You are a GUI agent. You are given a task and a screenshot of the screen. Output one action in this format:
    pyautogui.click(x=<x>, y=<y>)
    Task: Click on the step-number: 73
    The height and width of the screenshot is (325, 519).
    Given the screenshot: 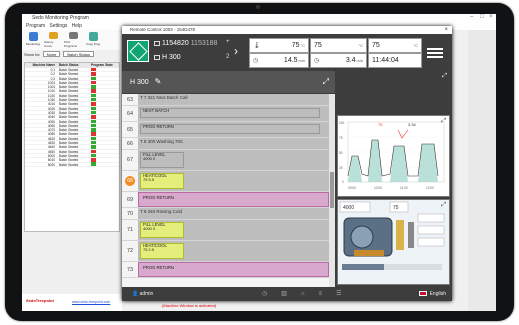 What is the action you would take?
    pyautogui.click(x=130, y=269)
    